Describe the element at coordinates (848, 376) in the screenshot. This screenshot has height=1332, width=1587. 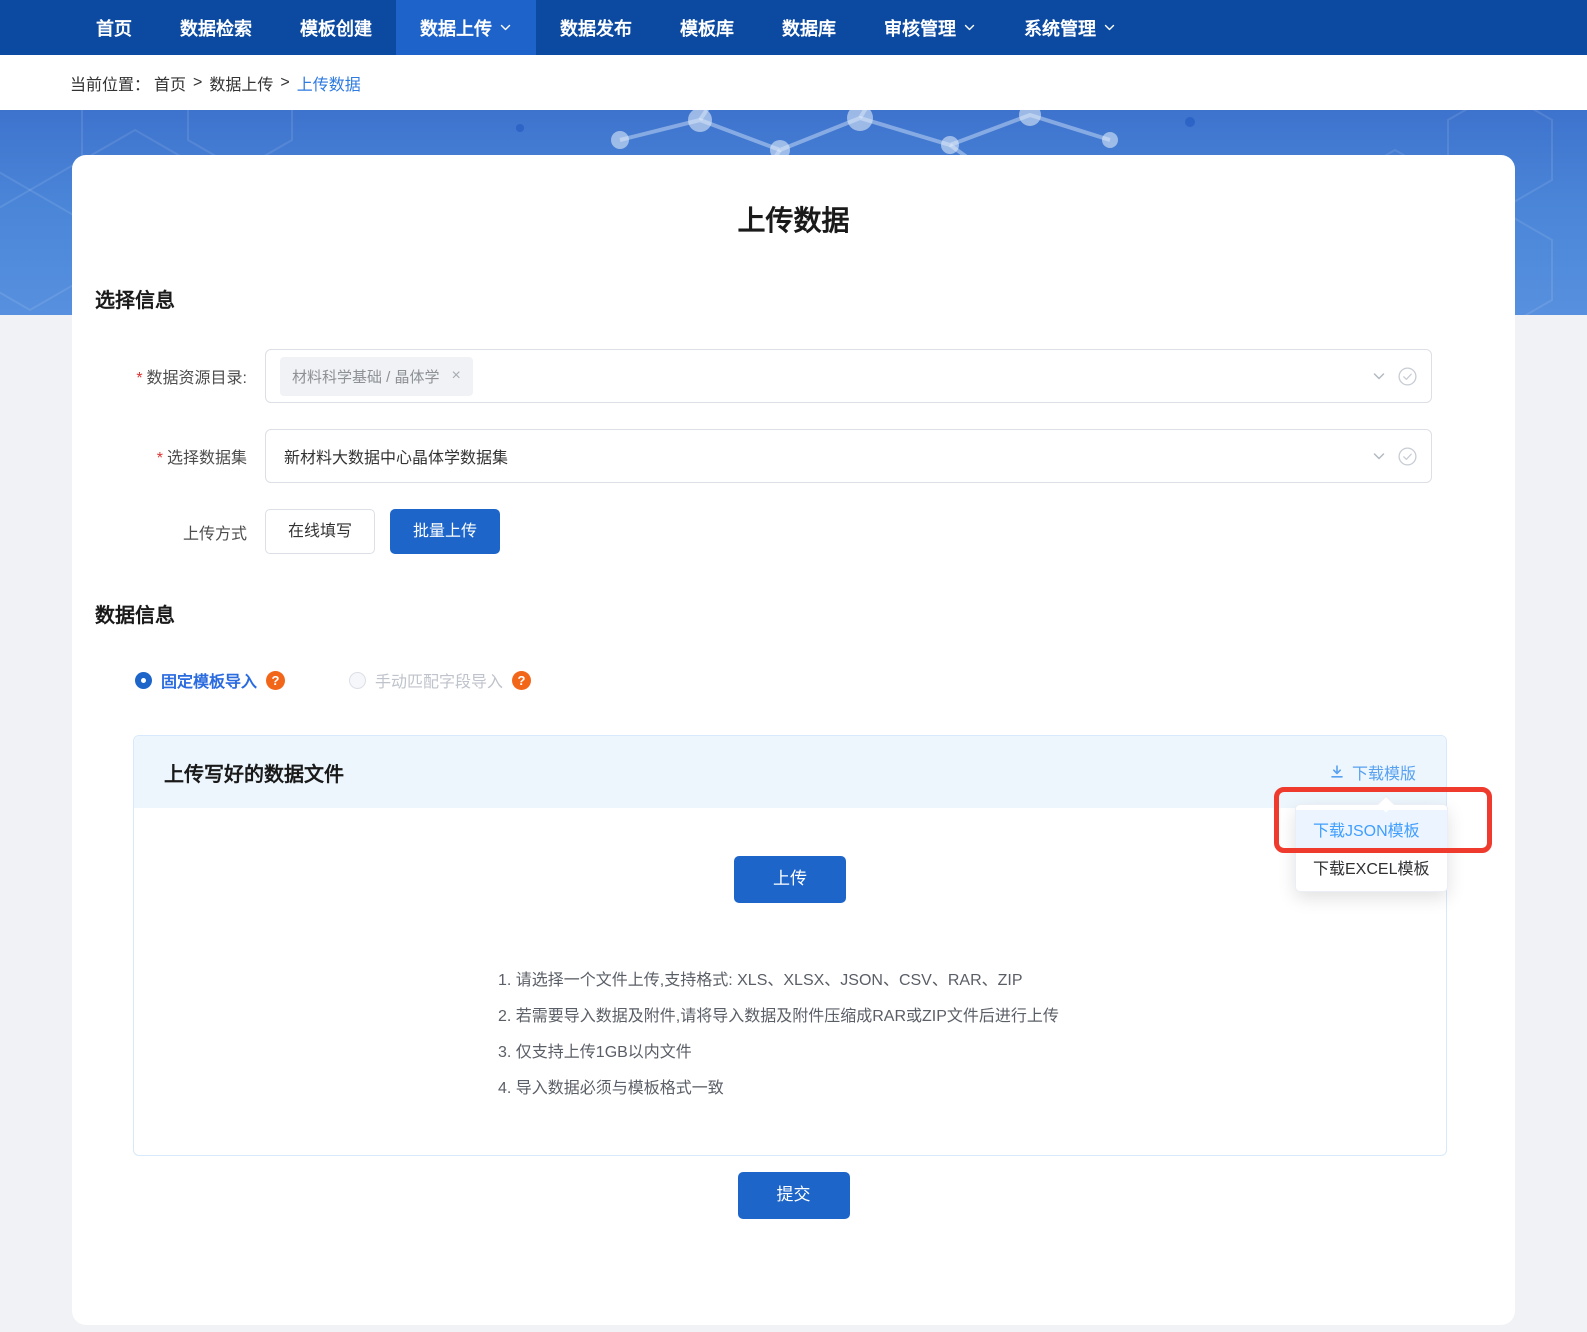
I see `catalog-select: 材料科学基础 / 晶体学 ×` at that location.